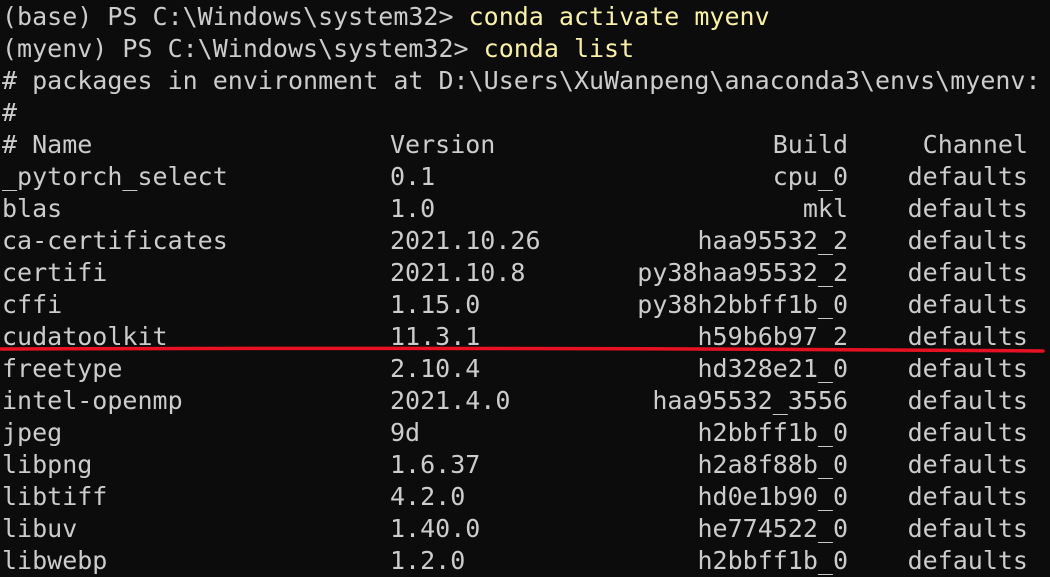 This screenshot has width=1050, height=577. I want to click on table-row: cffi 1.15.0 py38h2bbff1b_0 defaults, so click(522, 305).